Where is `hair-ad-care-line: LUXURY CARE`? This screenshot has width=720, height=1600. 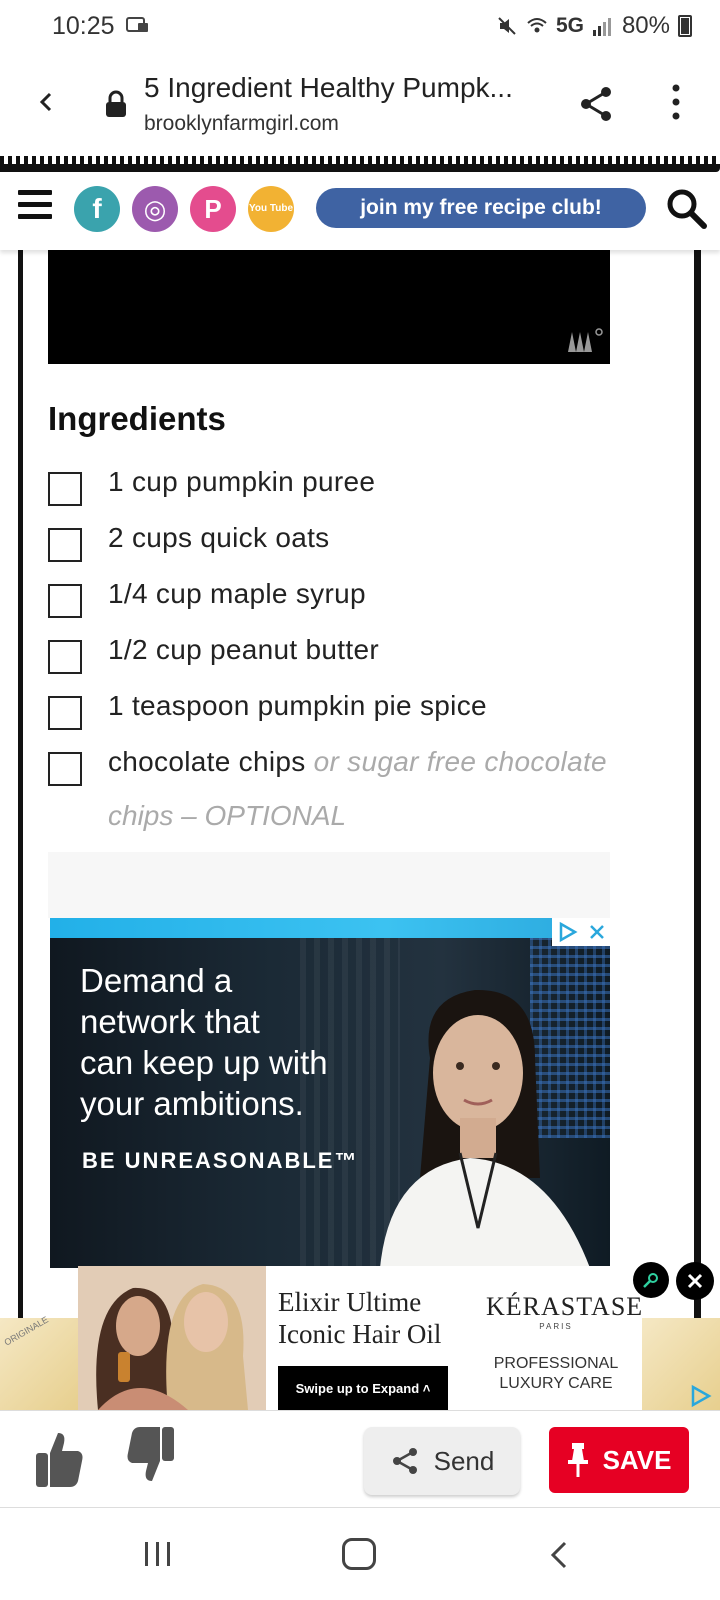 hair-ad-care-line: LUXURY CARE is located at coordinates (556, 1383).